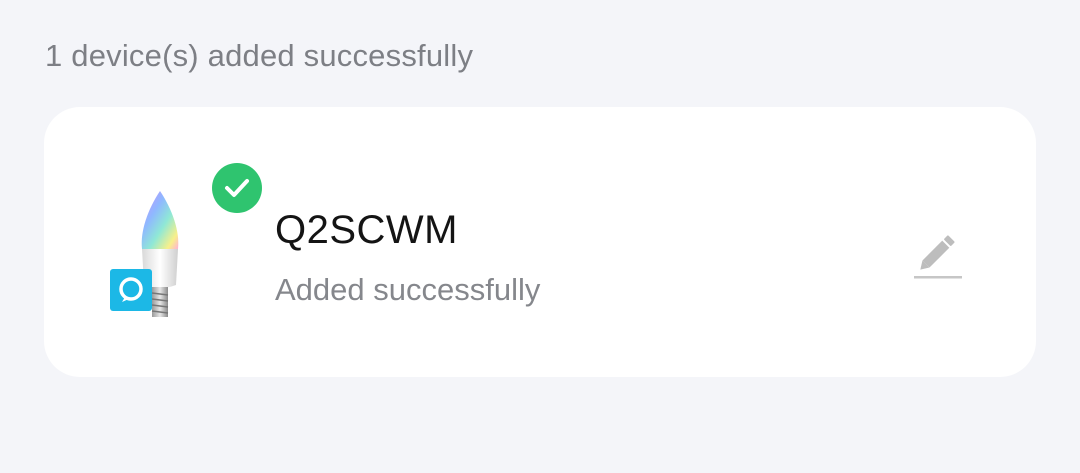  What do you see at coordinates (237, 188) in the screenshot?
I see `check-circle-icon` at bounding box center [237, 188].